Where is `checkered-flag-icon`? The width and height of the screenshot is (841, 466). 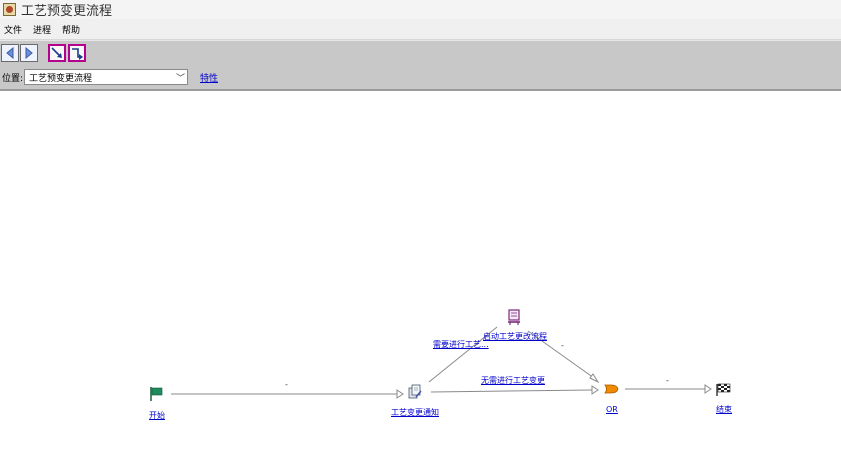 checkered-flag-icon is located at coordinates (723, 389).